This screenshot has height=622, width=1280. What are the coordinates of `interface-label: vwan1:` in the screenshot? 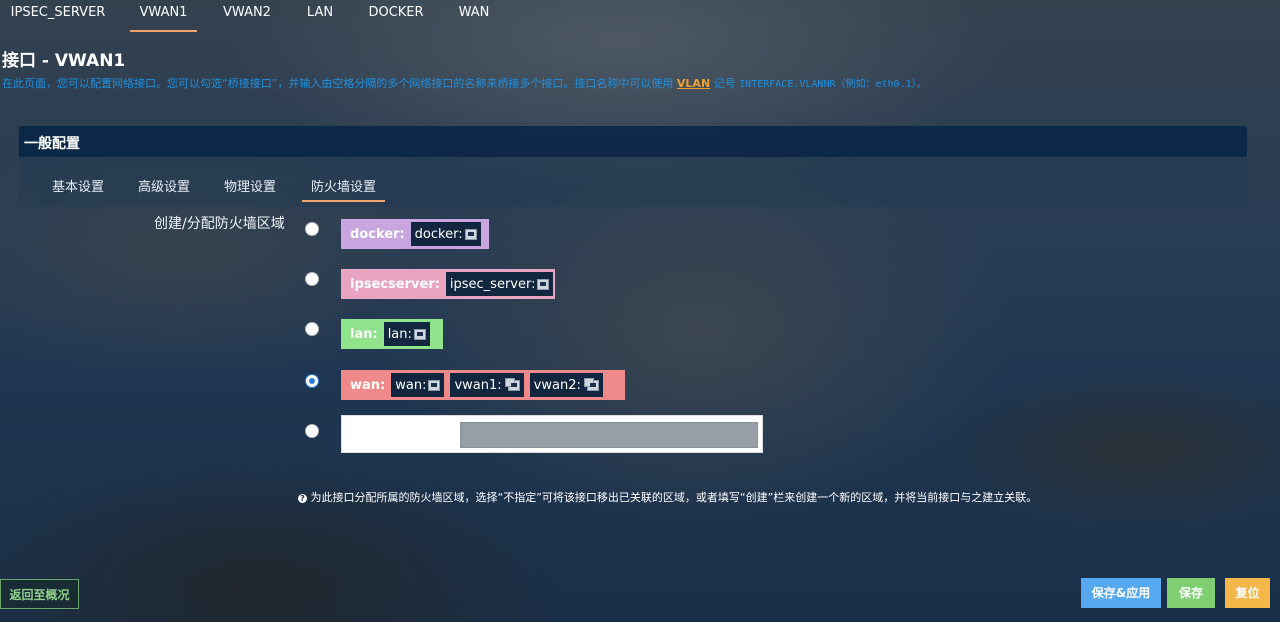 It's located at (478, 385).